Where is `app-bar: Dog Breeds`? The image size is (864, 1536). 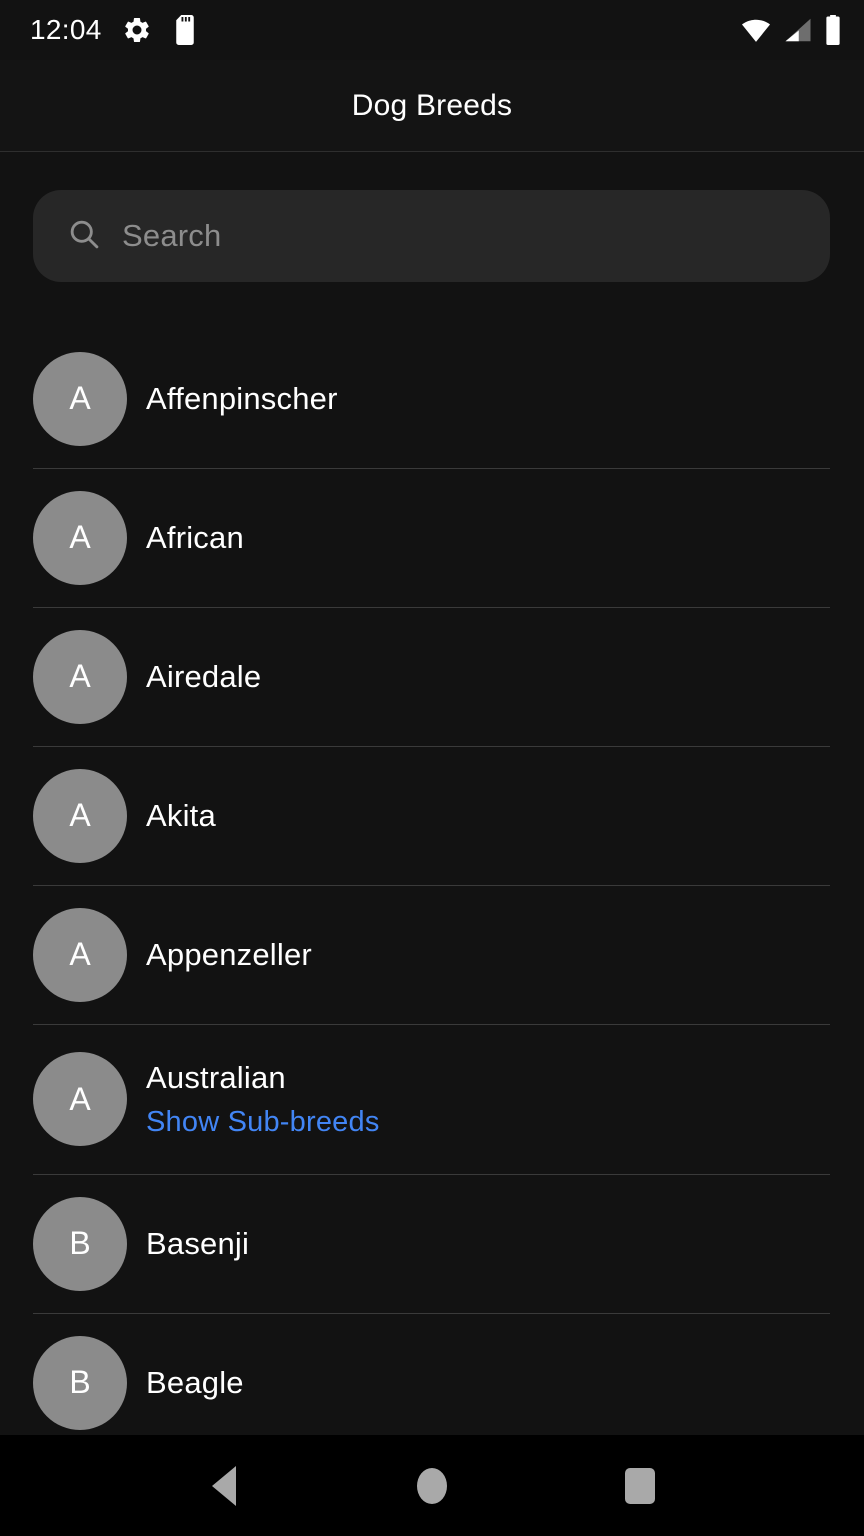 app-bar: Dog Breeds is located at coordinates (432, 106).